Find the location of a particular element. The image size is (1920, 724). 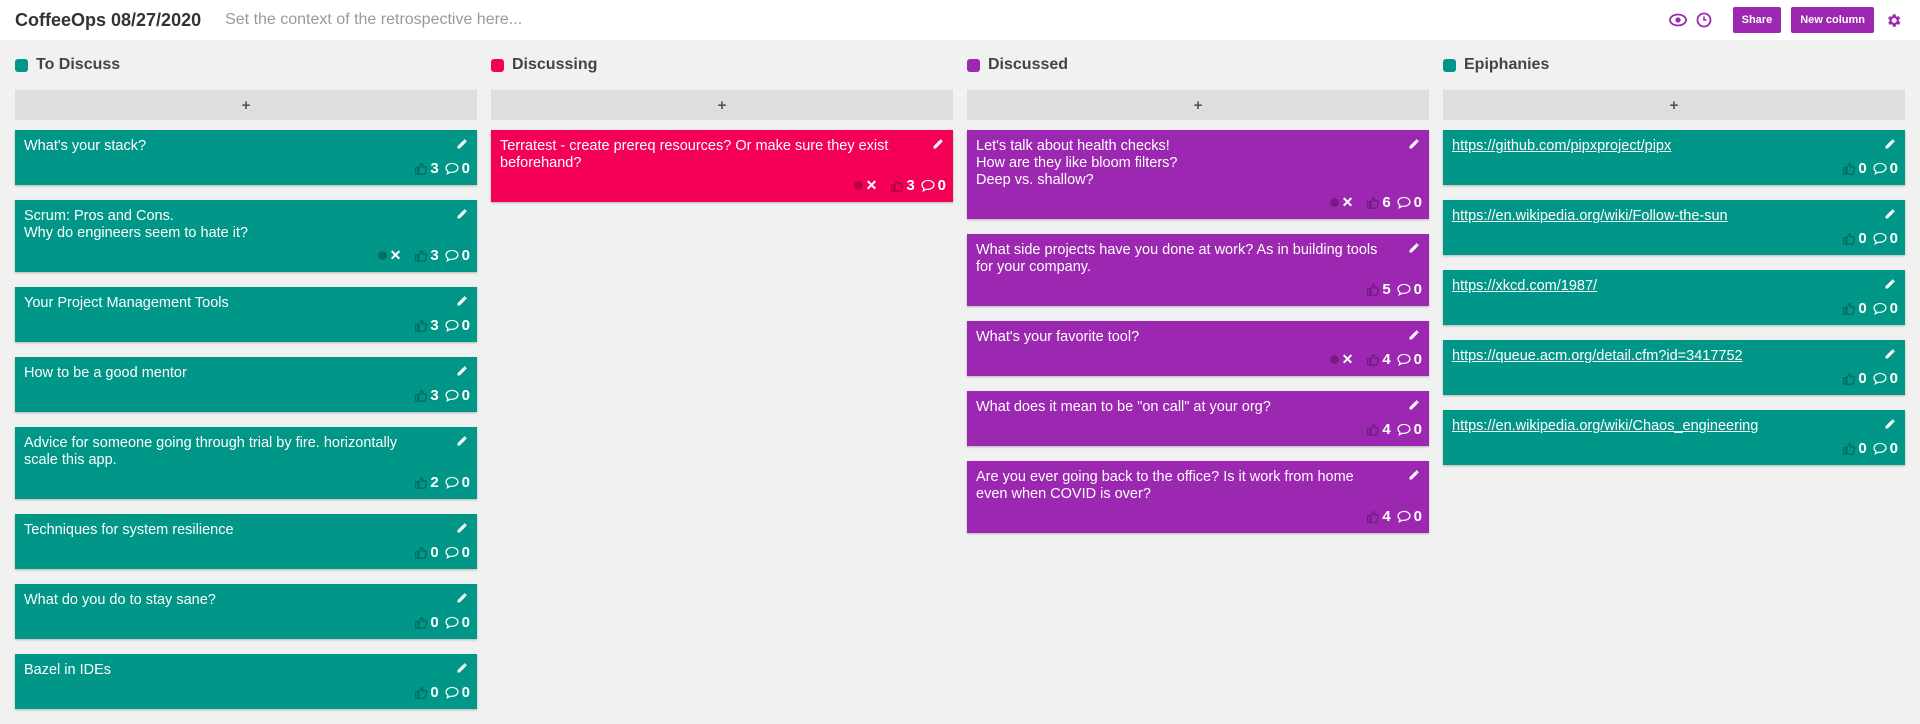

column-title: Discussing is located at coordinates (554, 65).